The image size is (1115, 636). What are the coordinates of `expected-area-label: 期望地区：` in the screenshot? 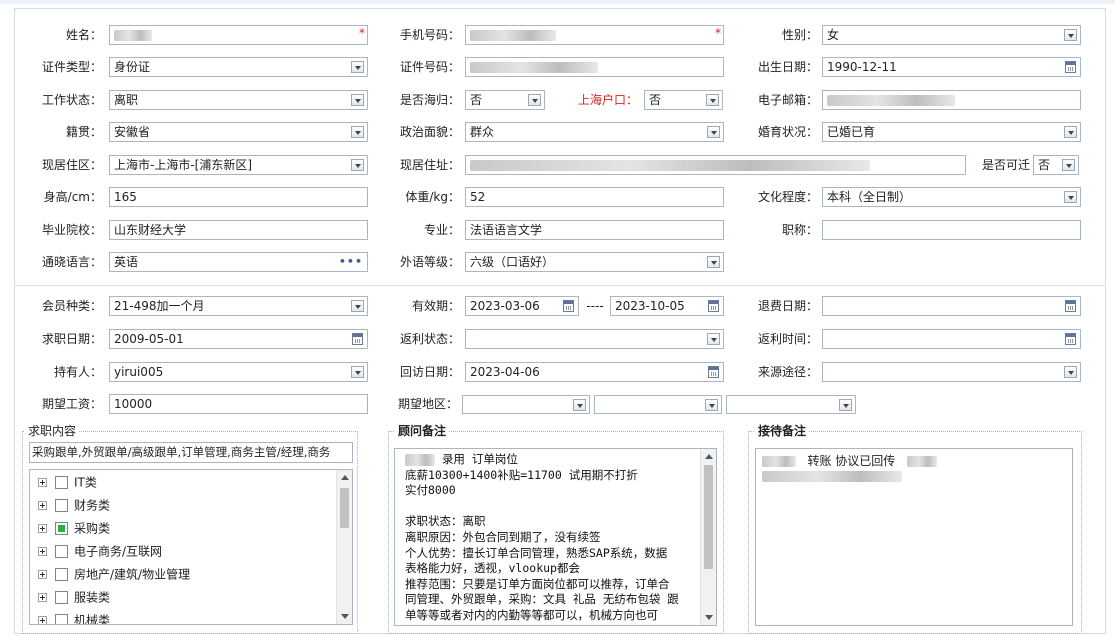 It's located at (427, 404).